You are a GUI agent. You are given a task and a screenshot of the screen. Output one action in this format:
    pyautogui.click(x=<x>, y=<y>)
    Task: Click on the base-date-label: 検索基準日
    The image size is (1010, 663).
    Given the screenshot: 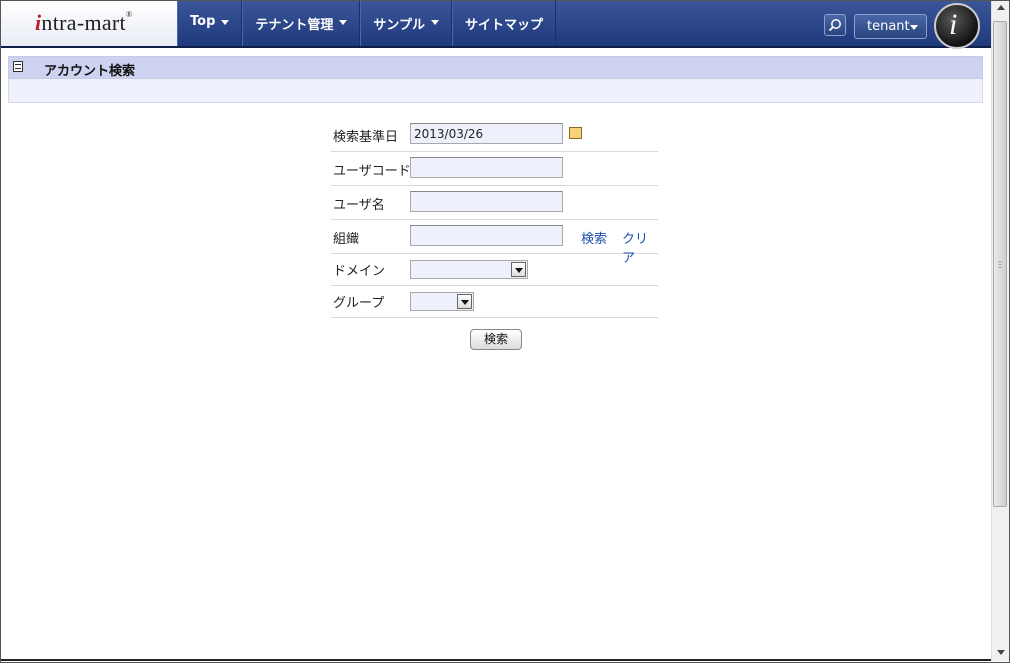 What is the action you would take?
    pyautogui.click(x=366, y=137)
    